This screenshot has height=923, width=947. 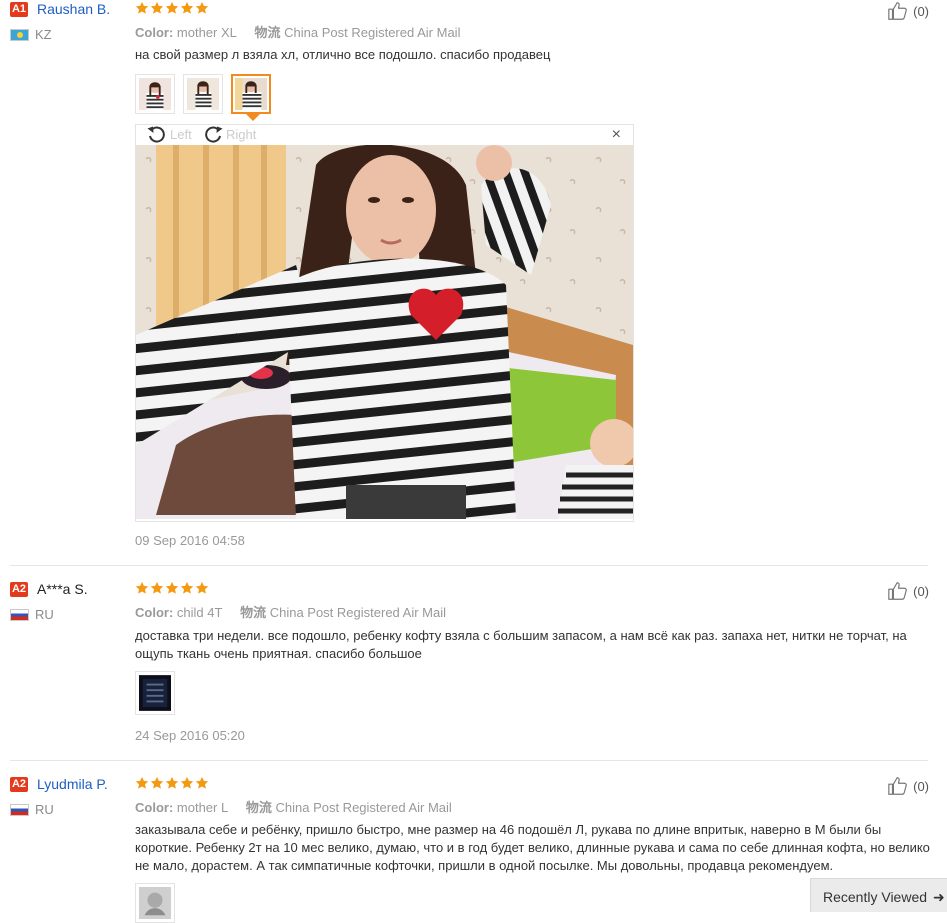 What do you see at coordinates (73, 9) in the screenshot?
I see `reviewer-name: Raushan B.` at bounding box center [73, 9].